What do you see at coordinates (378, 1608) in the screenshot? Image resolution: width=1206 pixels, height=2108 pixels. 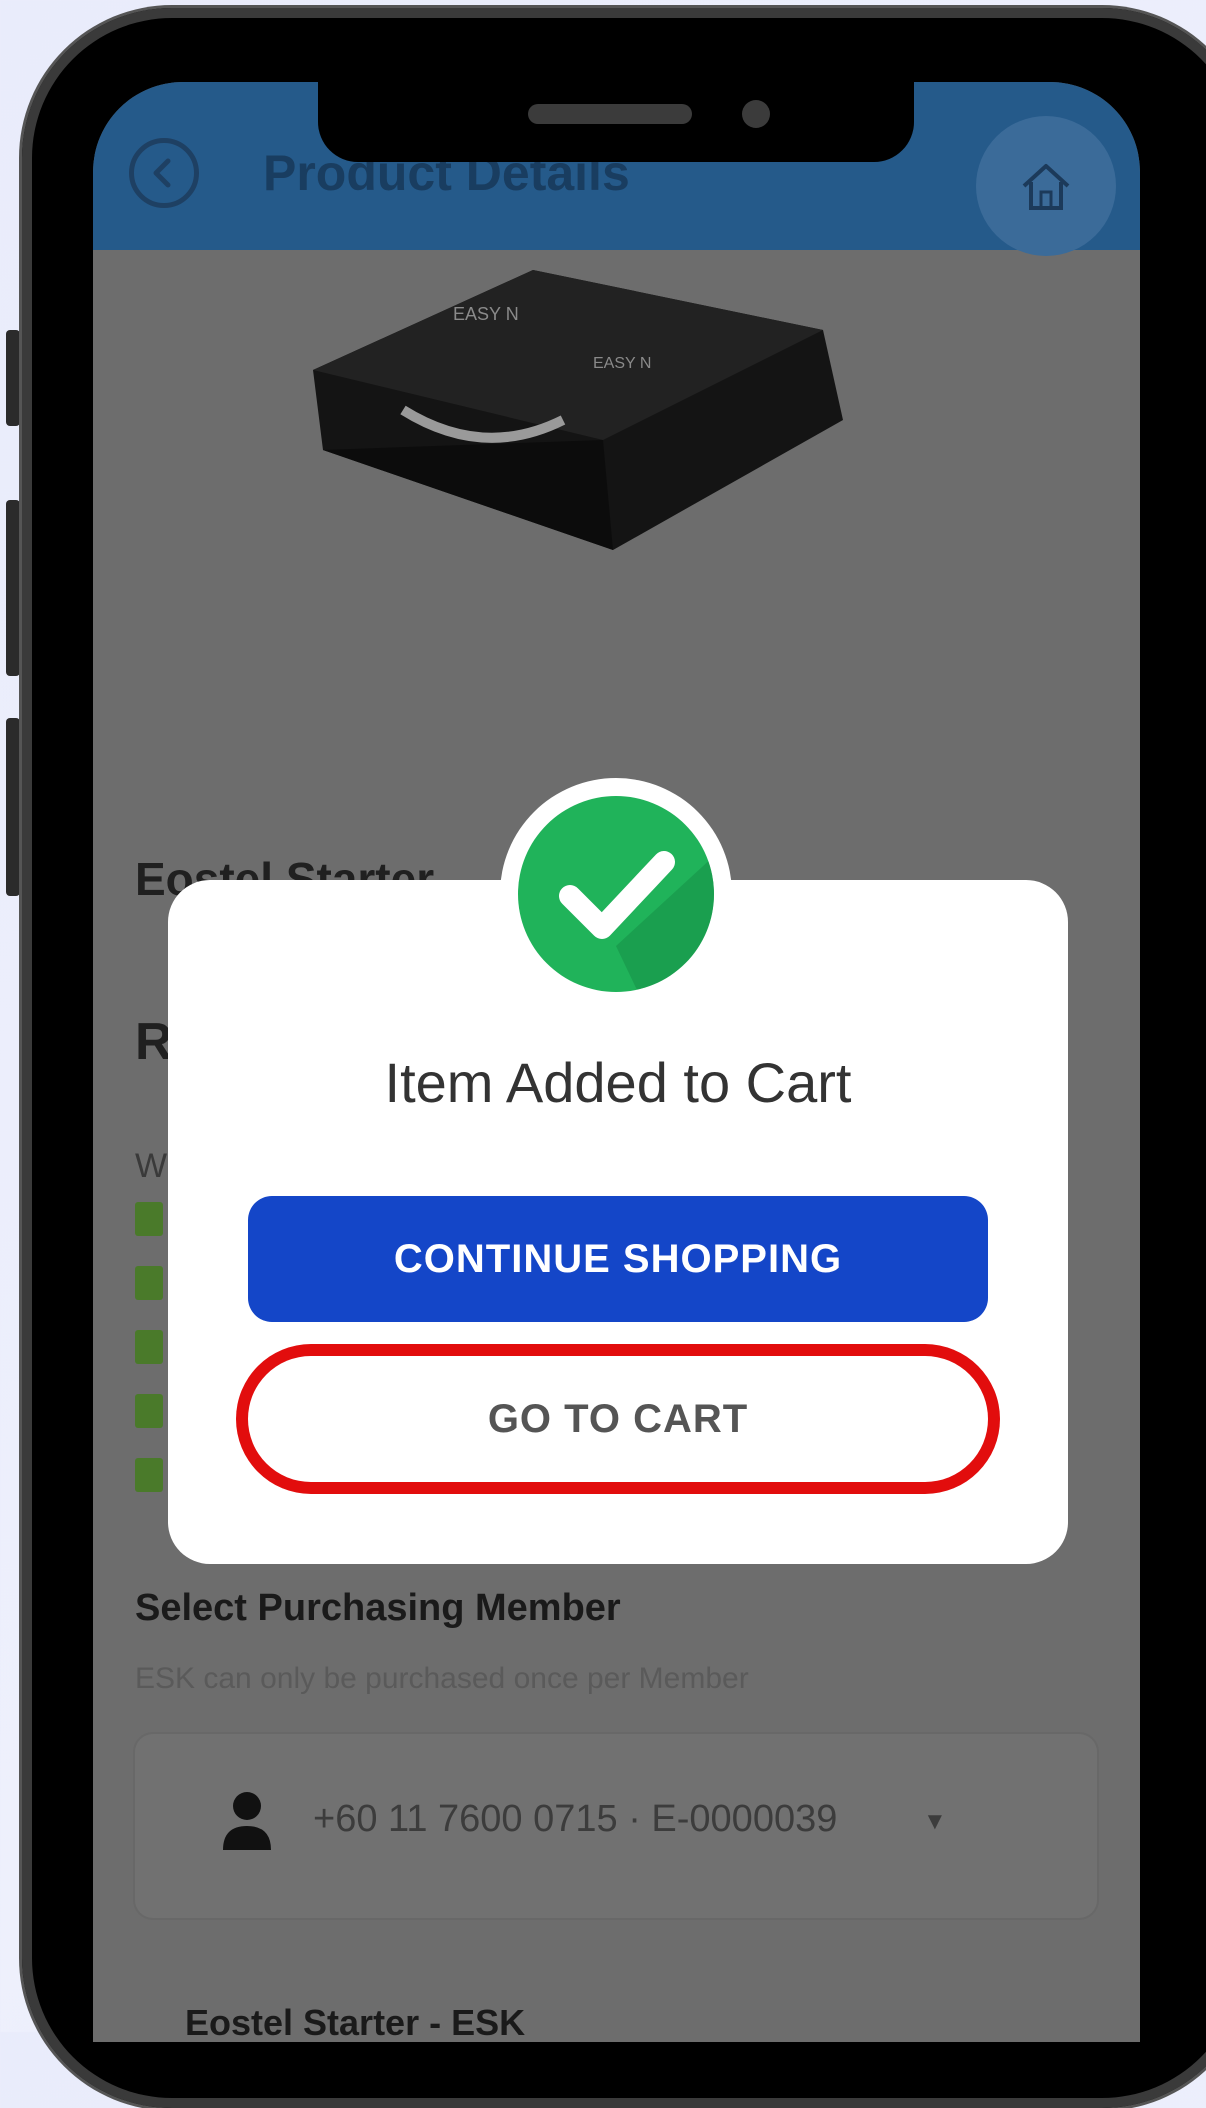 I see `purchasing-member-title: Select Purchasing Member` at bounding box center [378, 1608].